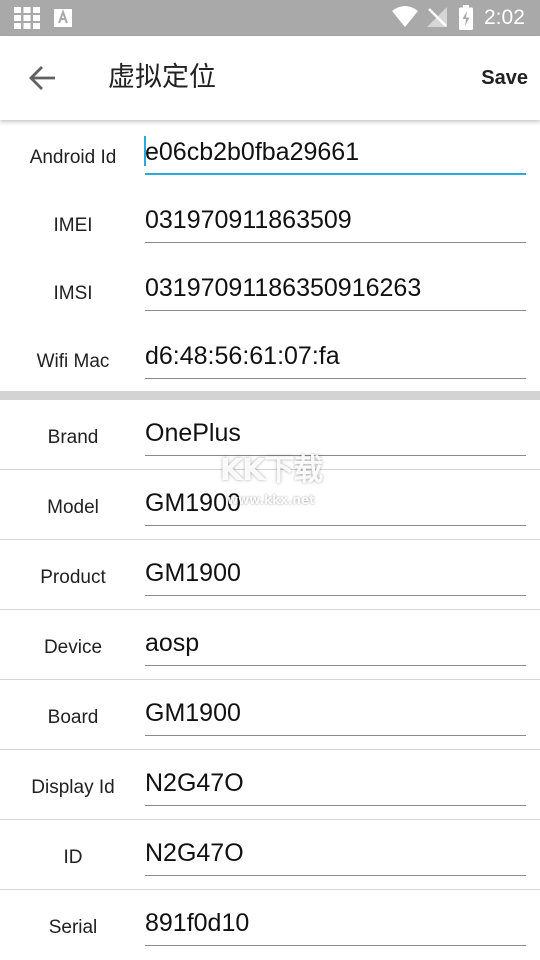 The width and height of the screenshot is (540, 960). Describe the element at coordinates (466, 17) in the screenshot. I see `battery-charging-icon` at that location.